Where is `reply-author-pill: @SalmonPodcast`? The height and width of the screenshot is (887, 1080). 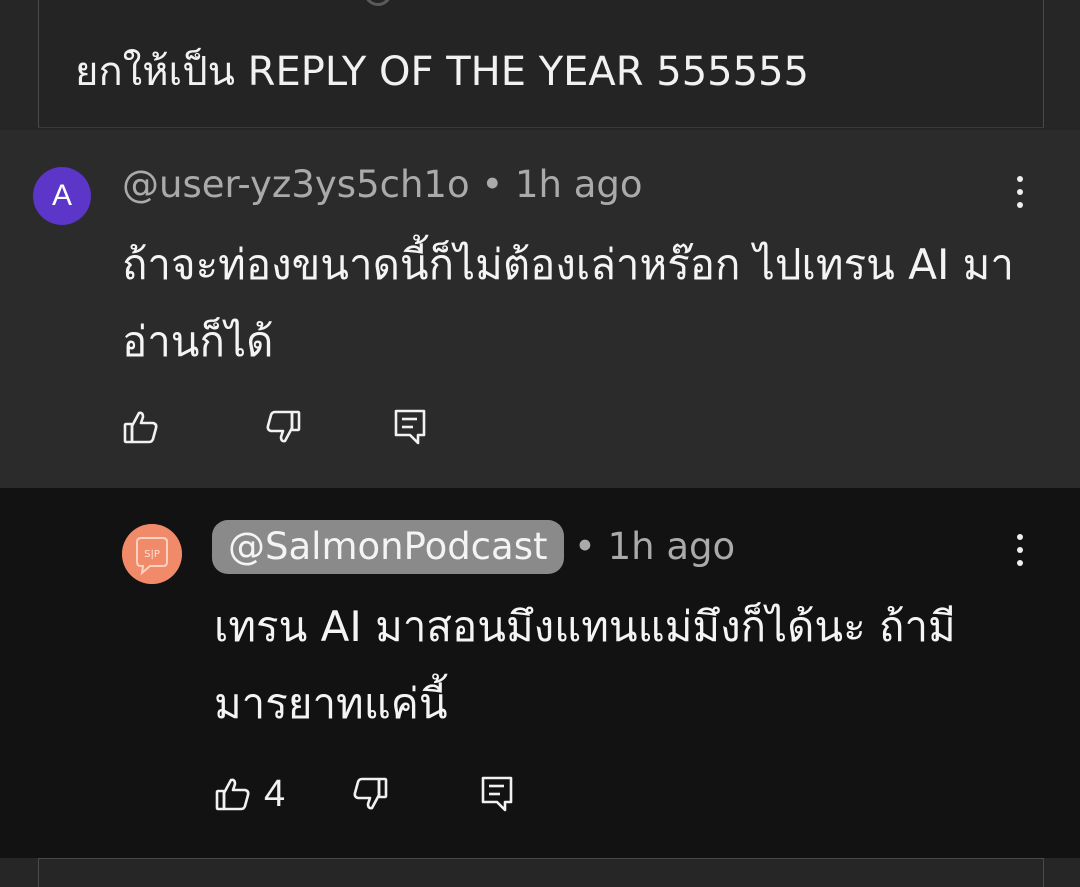
reply-author-pill: @SalmonPodcast is located at coordinates (388, 547).